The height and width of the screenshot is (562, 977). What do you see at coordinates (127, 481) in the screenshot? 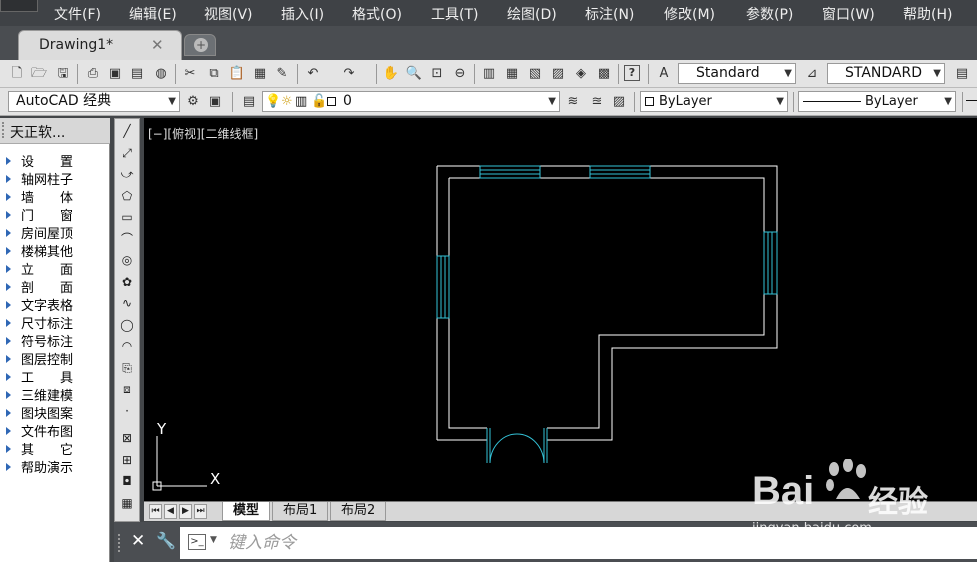
I see `region-icon: ◘` at bounding box center [127, 481].